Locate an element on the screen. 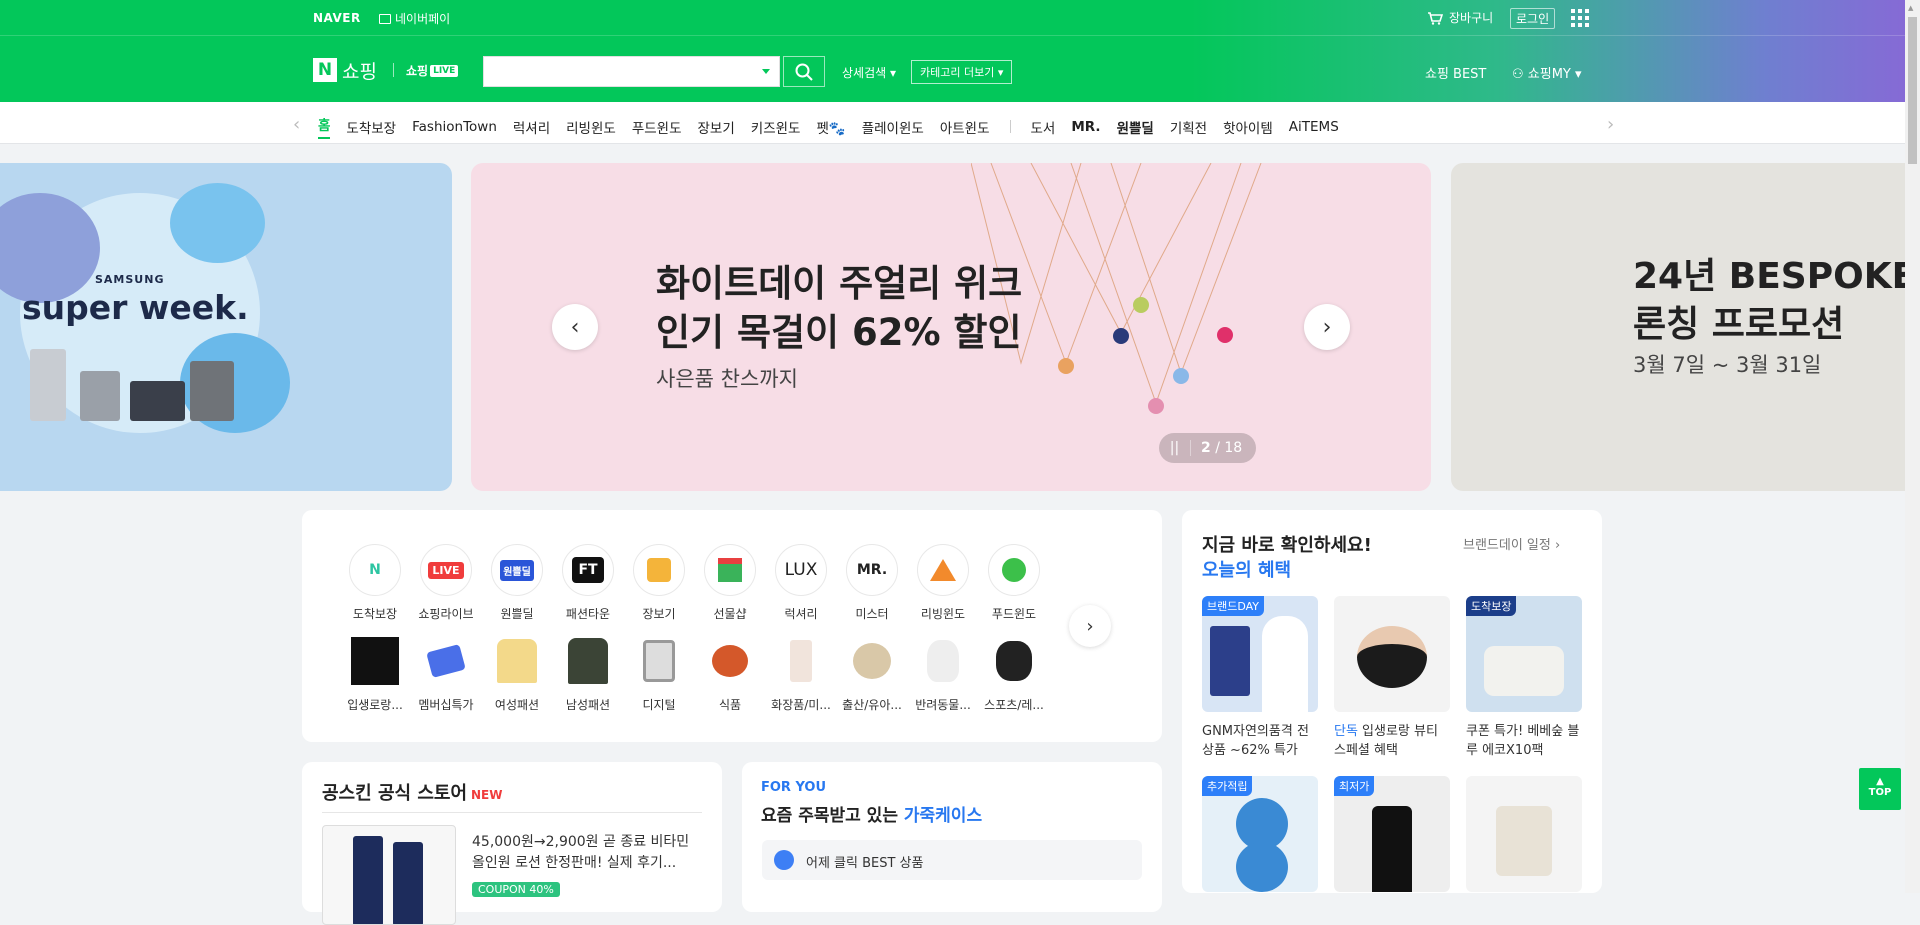  banner-bespoke: 24년 BESPOKE 신 론칭 프로모션 3월 7일 ~ 3월 31일 is located at coordinates (1685, 327).